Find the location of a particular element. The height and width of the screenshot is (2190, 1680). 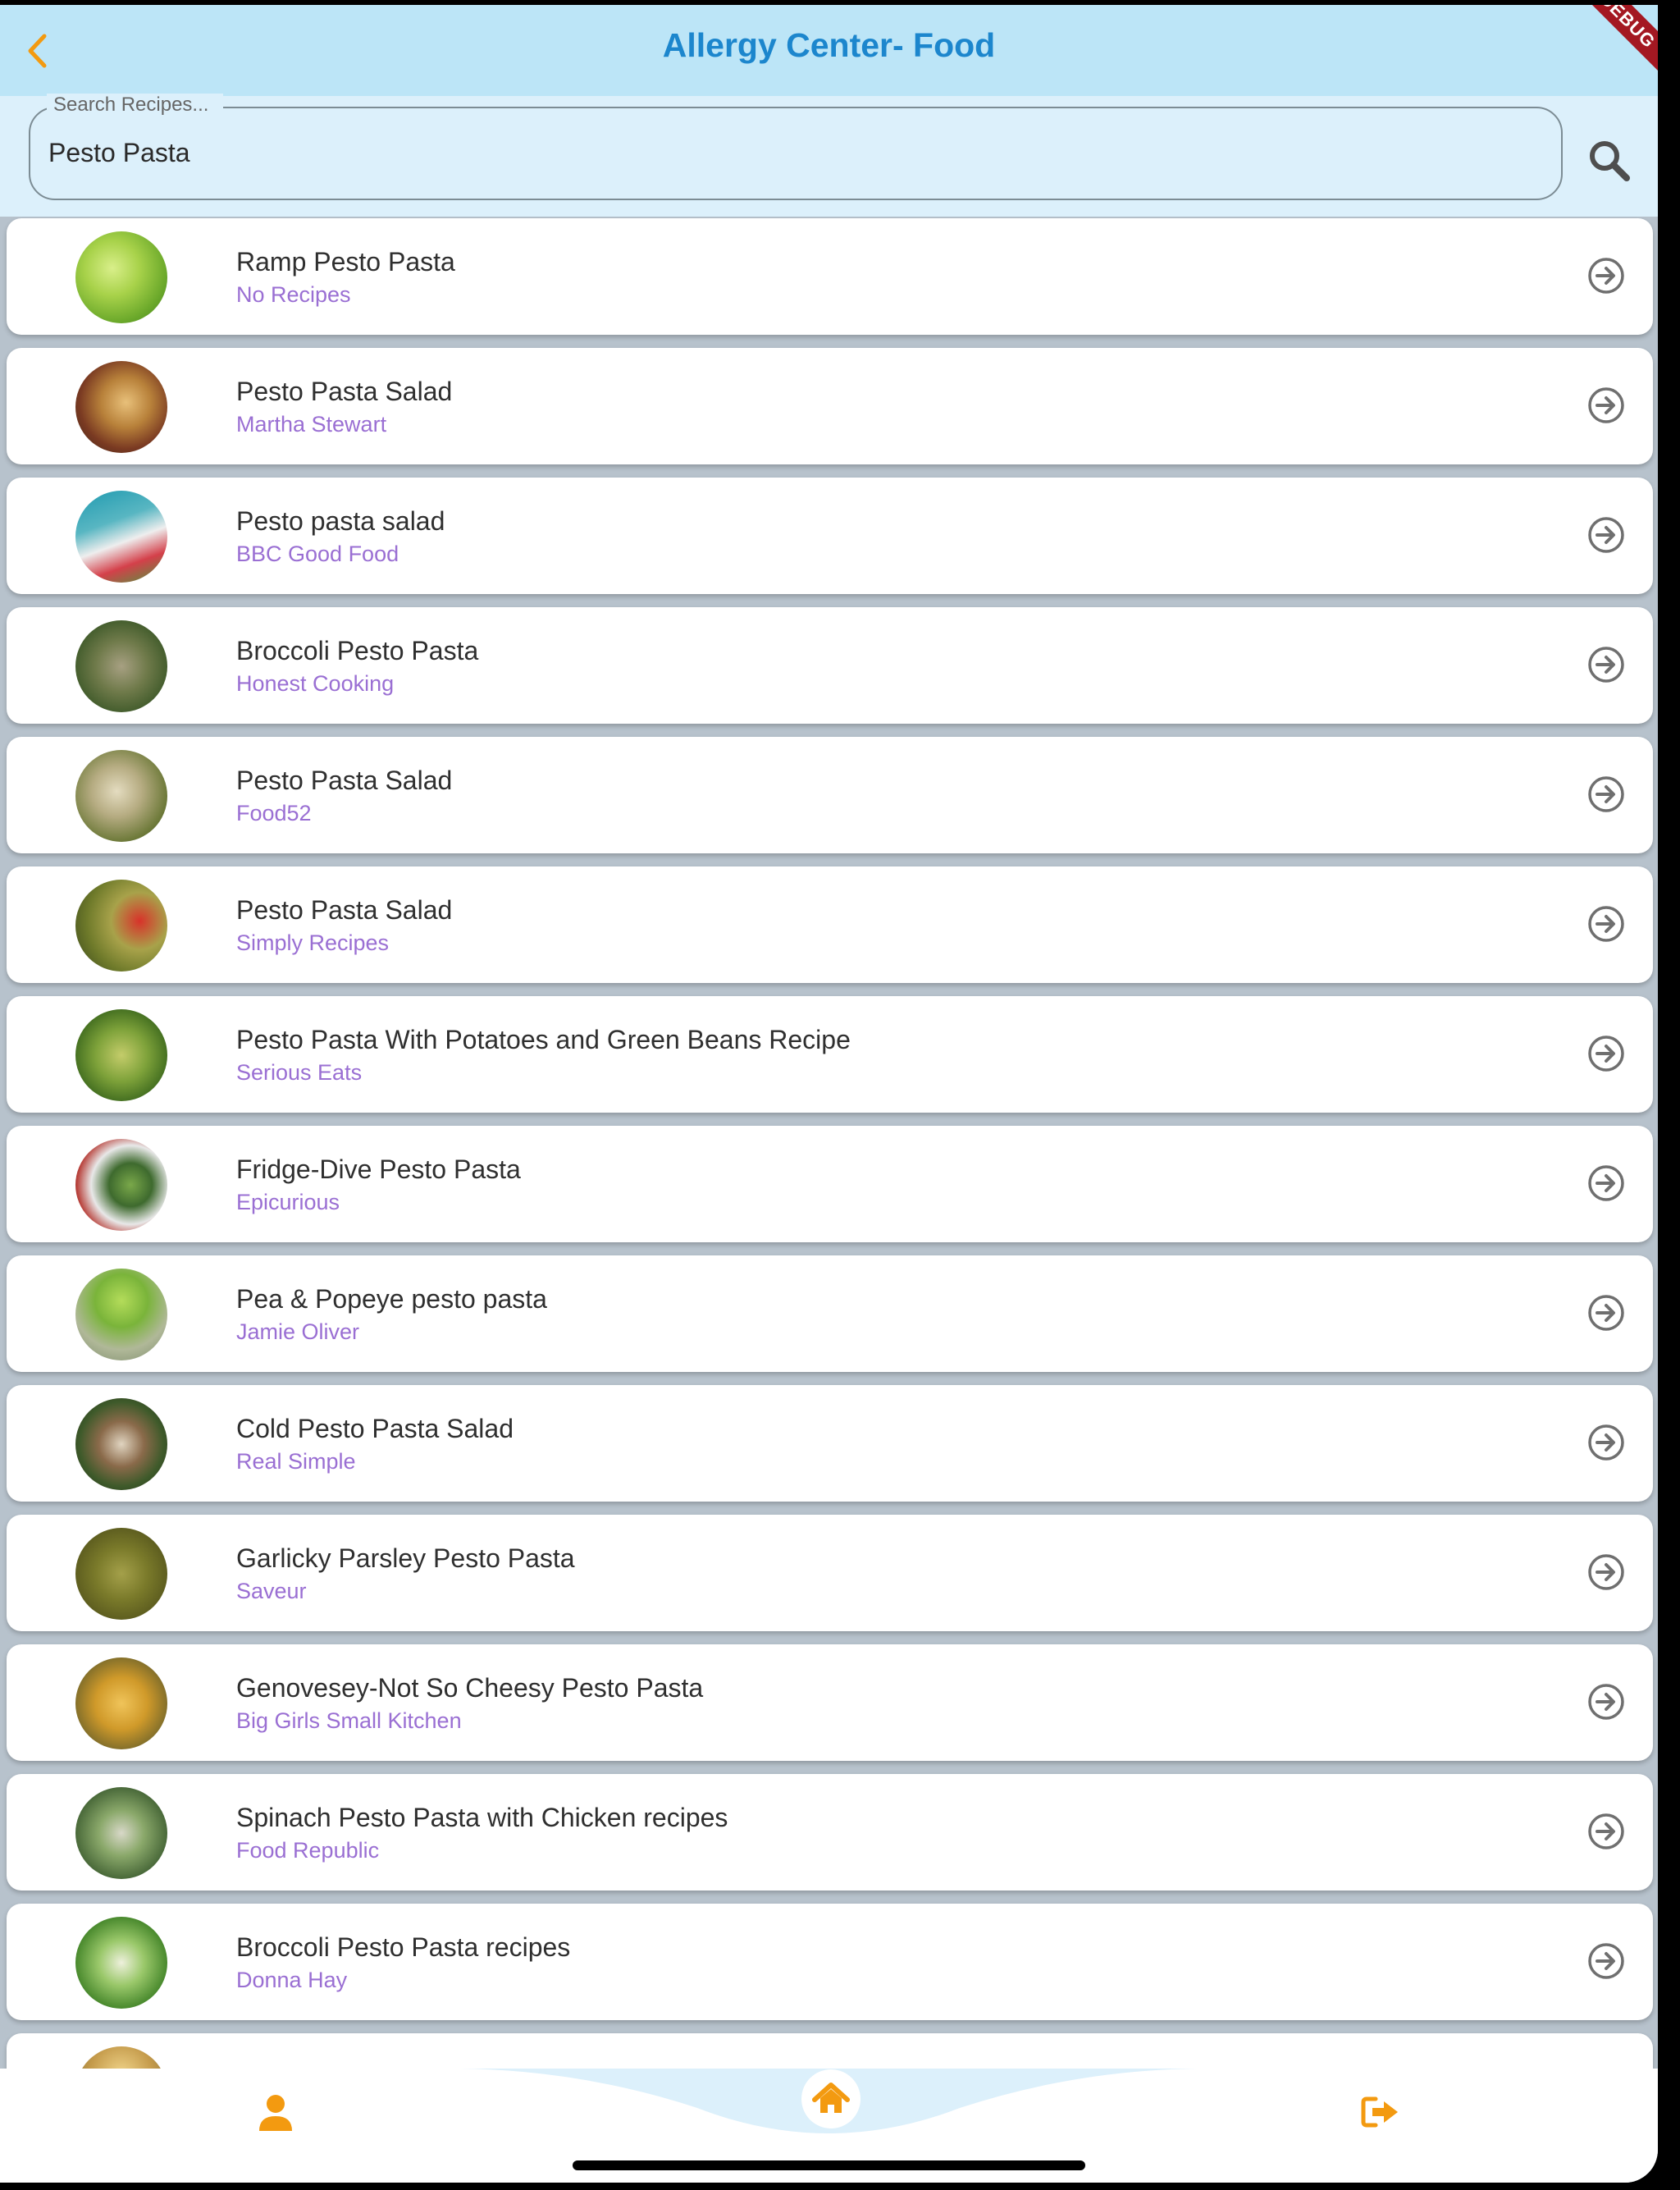

search-button is located at coordinates (1609, 161).